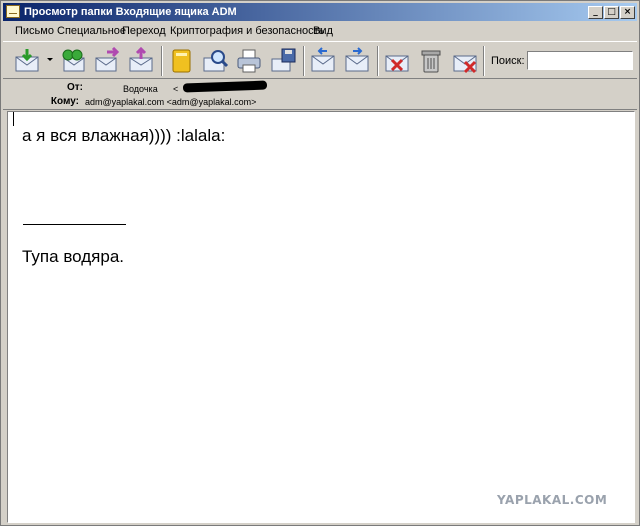 This screenshot has width=640, height=526. What do you see at coordinates (611, 12) in the screenshot?
I see `maximize-button: □` at bounding box center [611, 12].